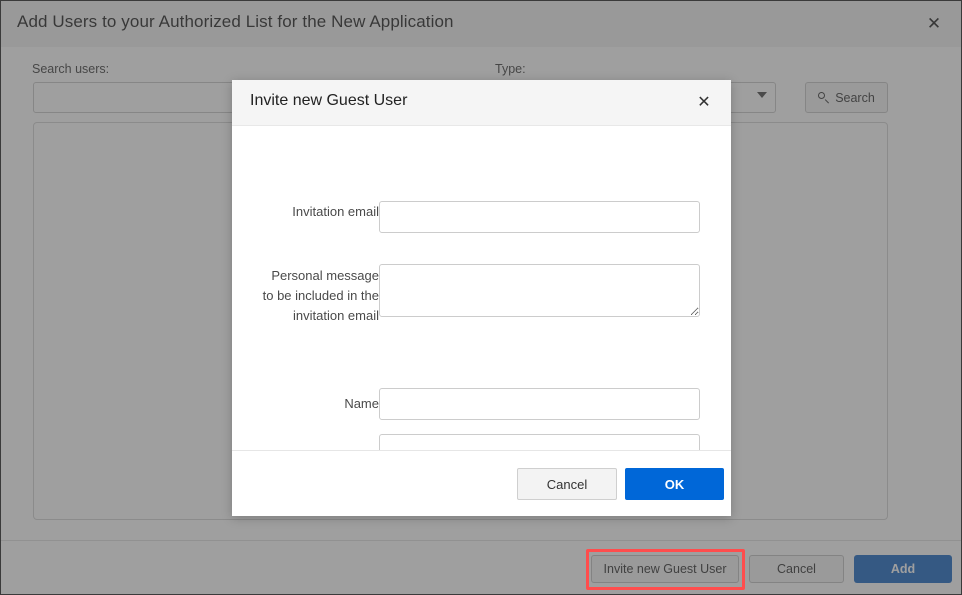  I want to click on search-button: Search, so click(846, 97).